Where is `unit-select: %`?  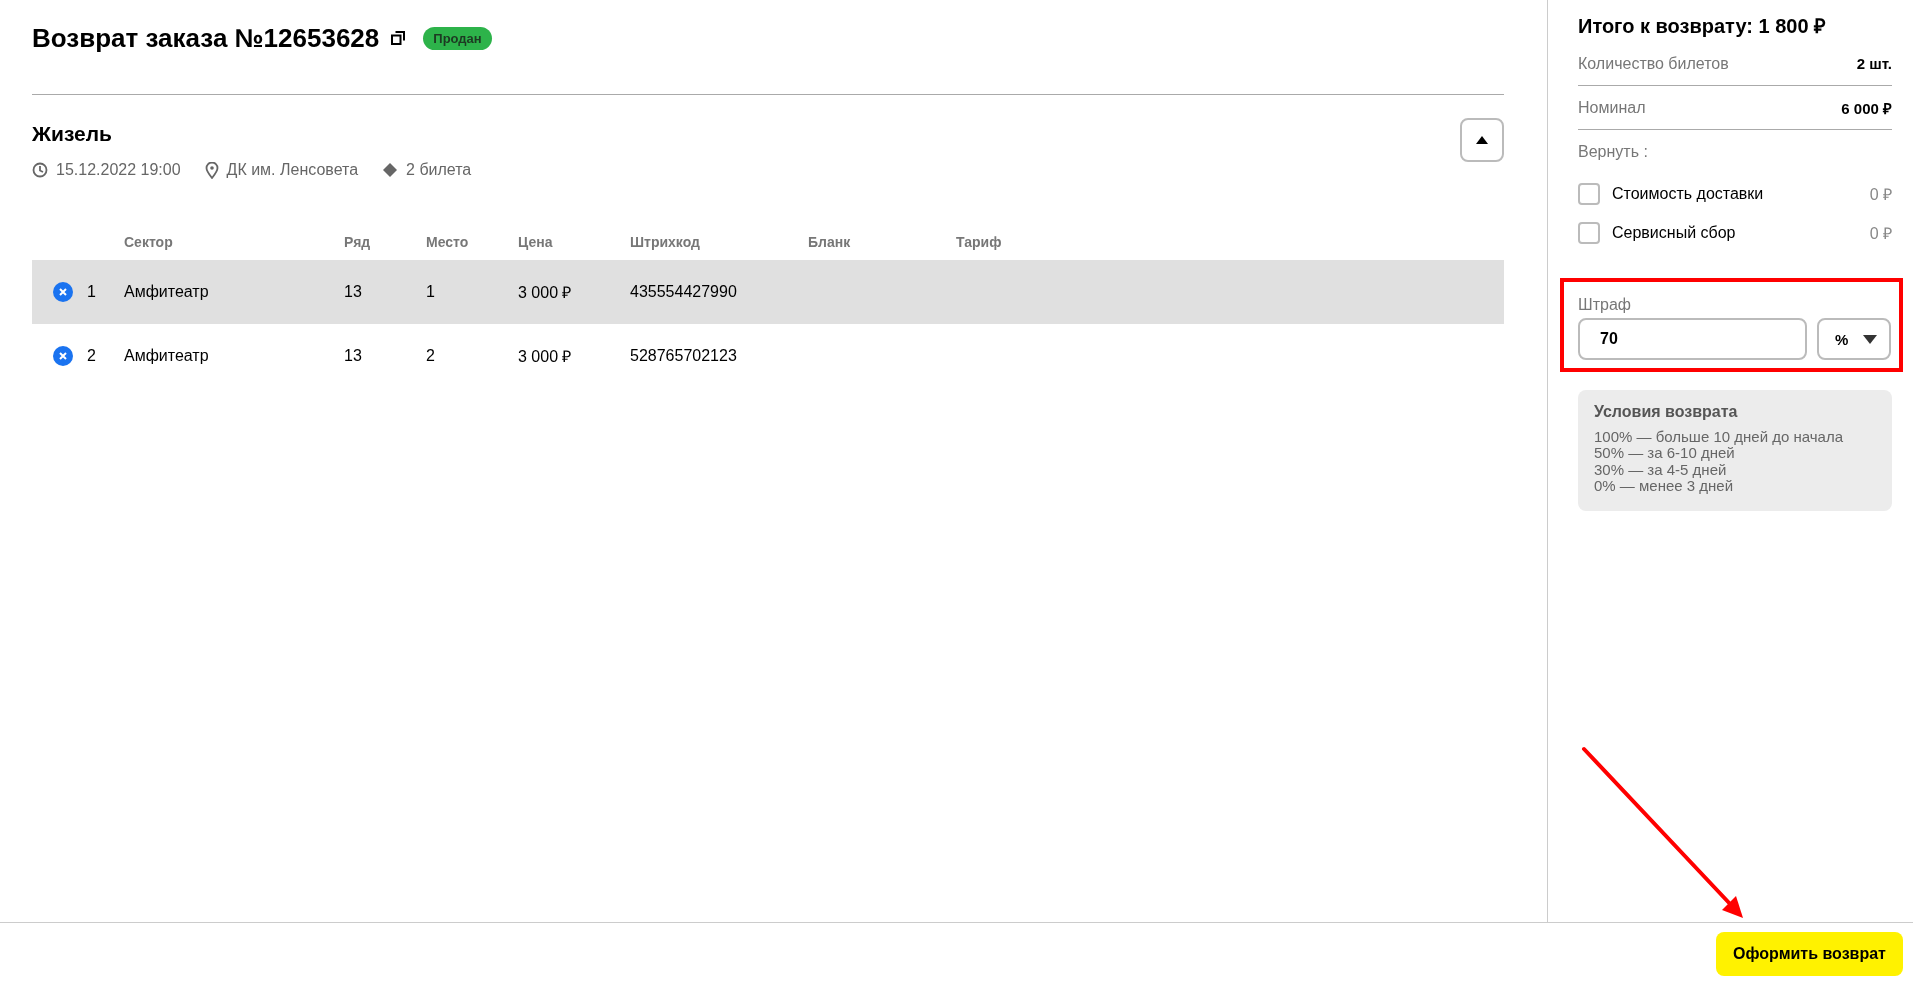
unit-select: % is located at coordinates (1854, 339).